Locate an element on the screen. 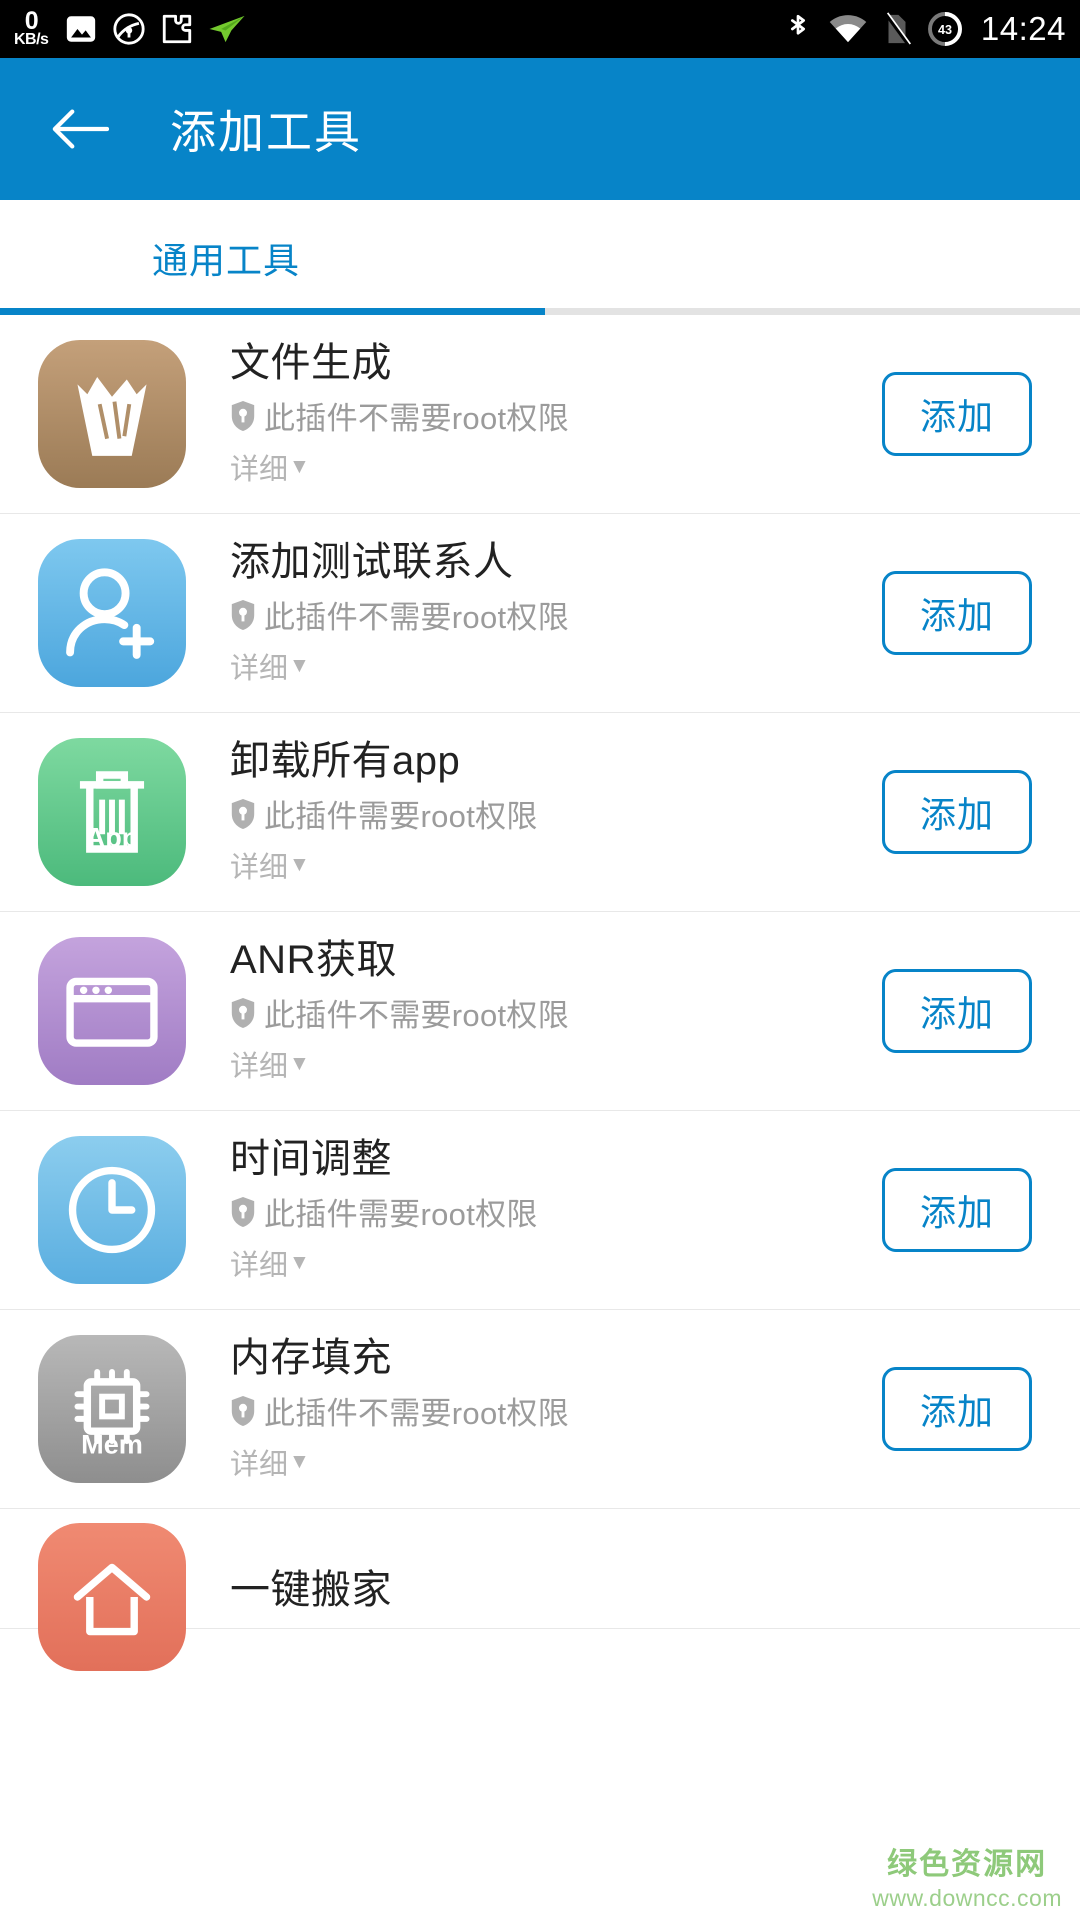 The width and height of the screenshot is (1080, 1920). table-row: 添加测试联系人 此插件不需要root权限 详细 ▼ 添加 is located at coordinates (540, 613).